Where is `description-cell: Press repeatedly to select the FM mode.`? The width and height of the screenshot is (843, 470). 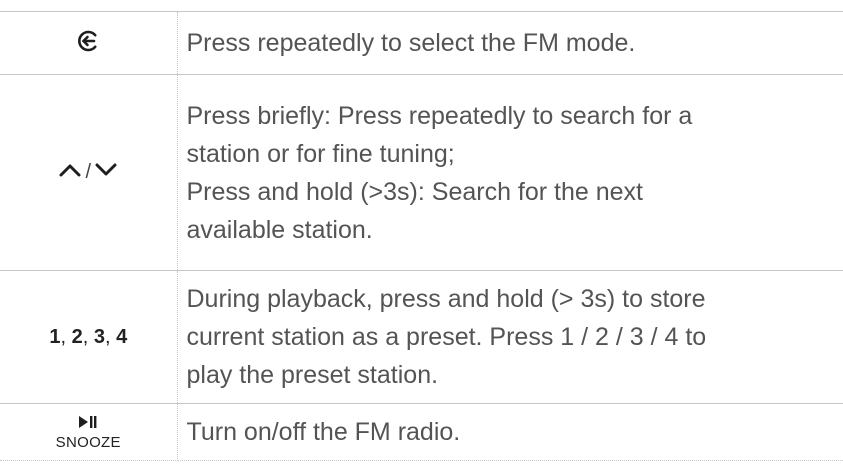 description-cell: Press repeatedly to select the FM mode. is located at coordinates (510, 43).